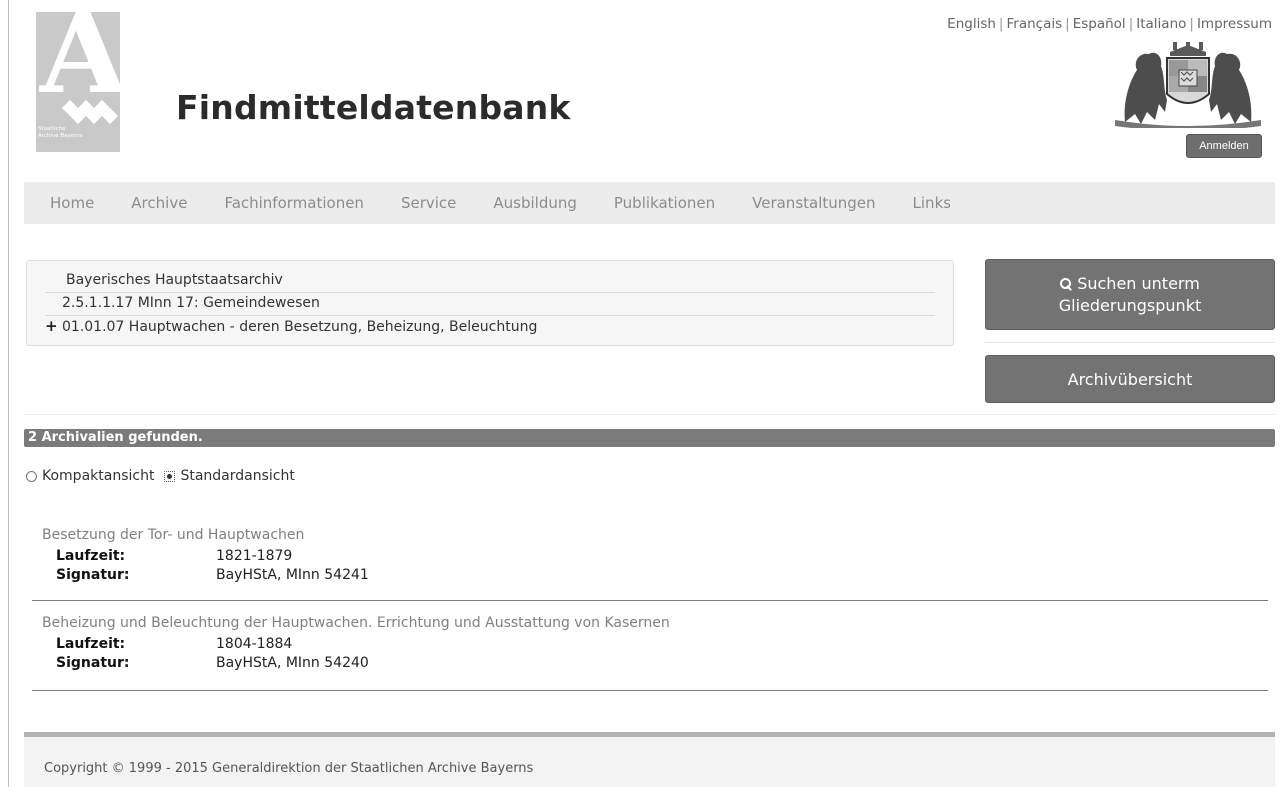 The image size is (1280, 787). What do you see at coordinates (535, 203) in the screenshot?
I see `nav-item-ausbildung: Ausbildung` at bounding box center [535, 203].